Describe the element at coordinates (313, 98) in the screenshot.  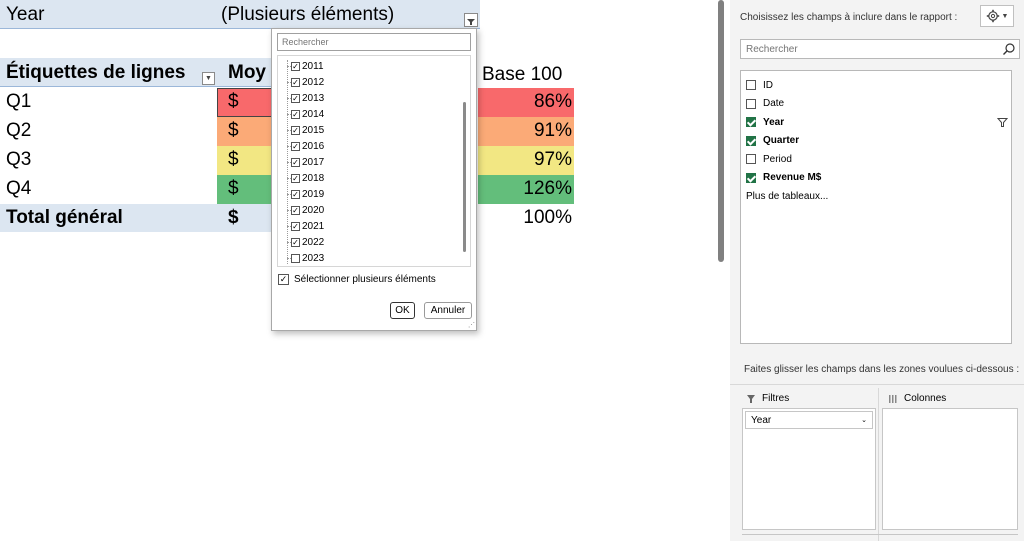
I see `year-label: 2013` at that location.